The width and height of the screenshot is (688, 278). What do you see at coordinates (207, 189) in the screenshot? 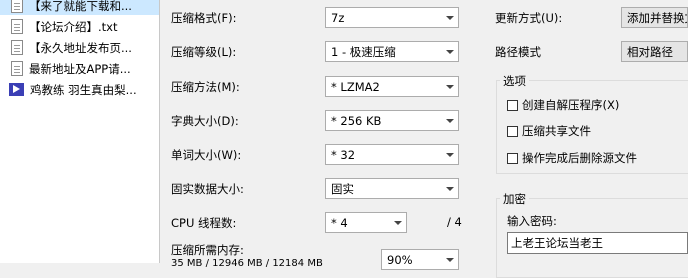
I see `solid-label: 固实数据大小:` at bounding box center [207, 189].